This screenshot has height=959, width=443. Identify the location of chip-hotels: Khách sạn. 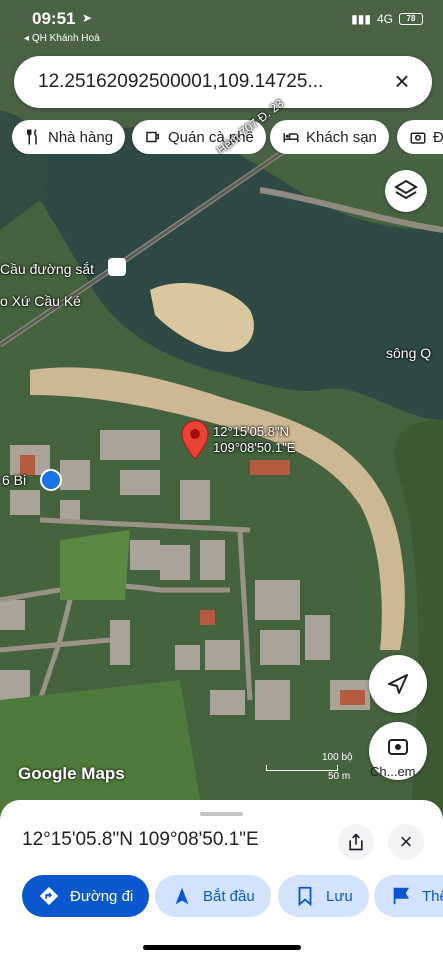
(329, 137).